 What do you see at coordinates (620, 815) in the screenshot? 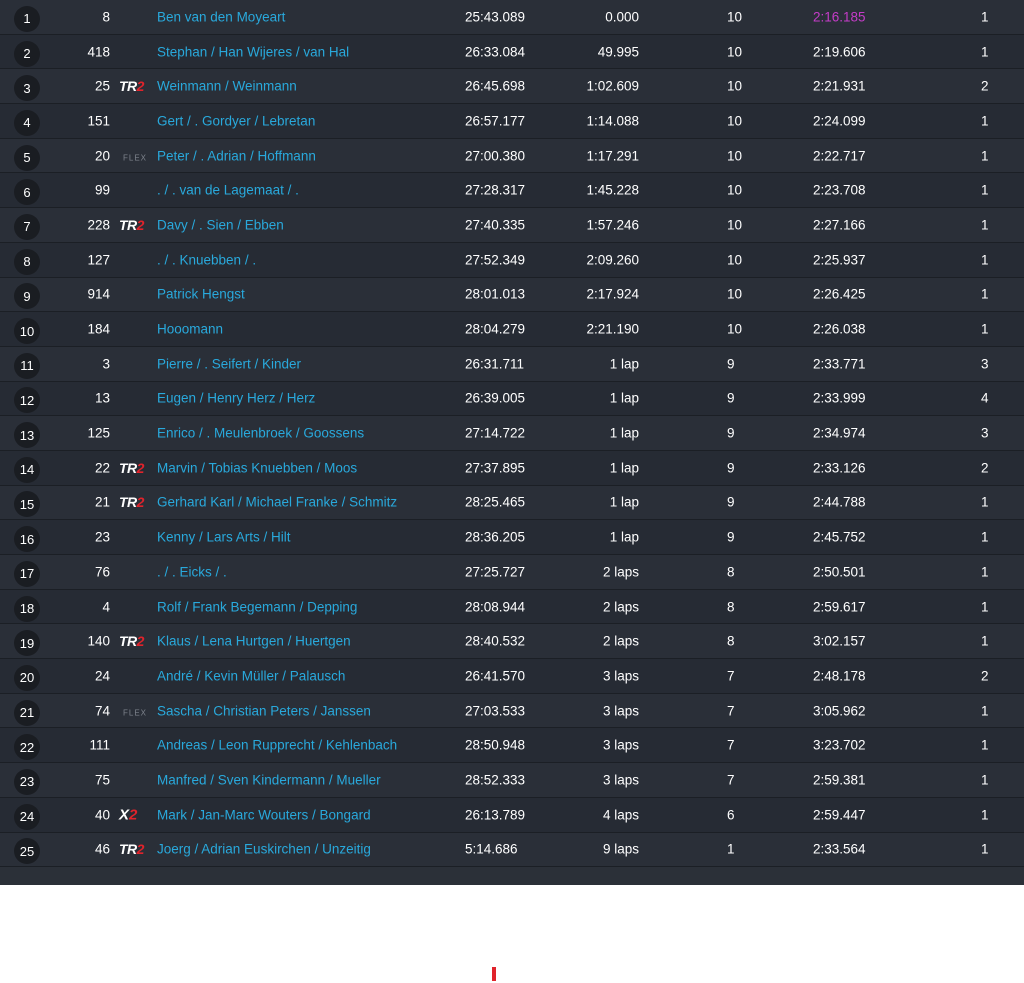
I see `gap-to-leader: 4 laps` at bounding box center [620, 815].